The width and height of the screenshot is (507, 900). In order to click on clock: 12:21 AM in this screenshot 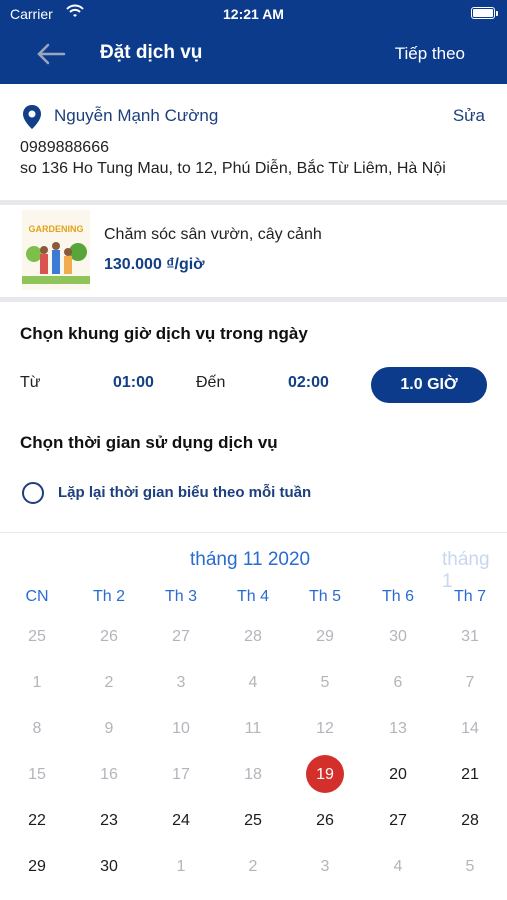, I will do `click(253, 14)`.